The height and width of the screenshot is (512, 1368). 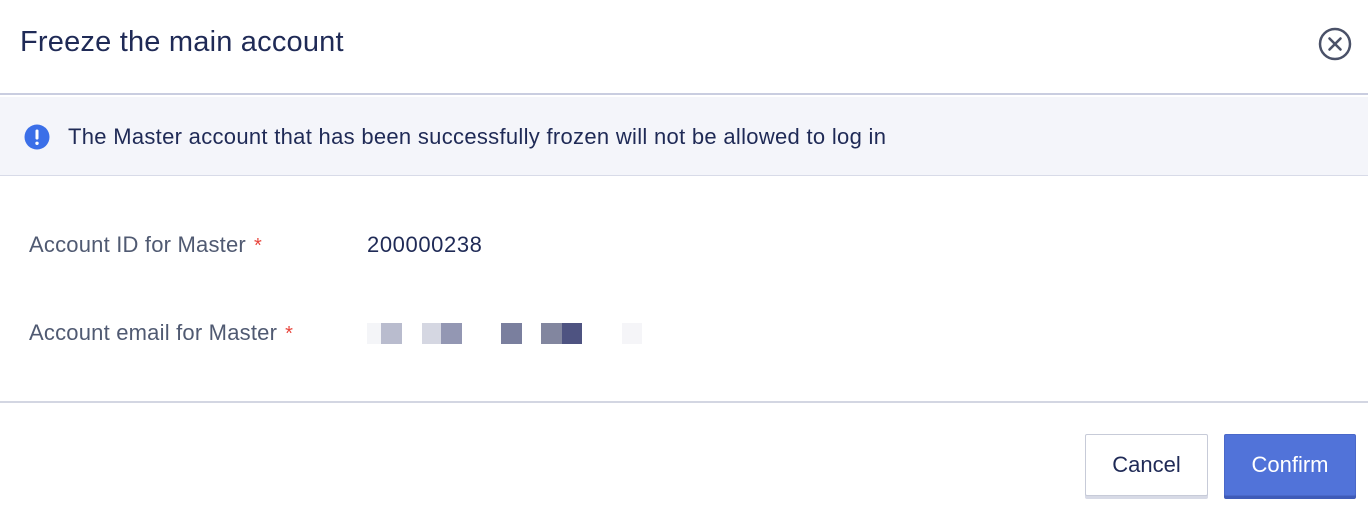 I want to click on account-id-label-text: Account ID for Master, so click(x=137, y=244).